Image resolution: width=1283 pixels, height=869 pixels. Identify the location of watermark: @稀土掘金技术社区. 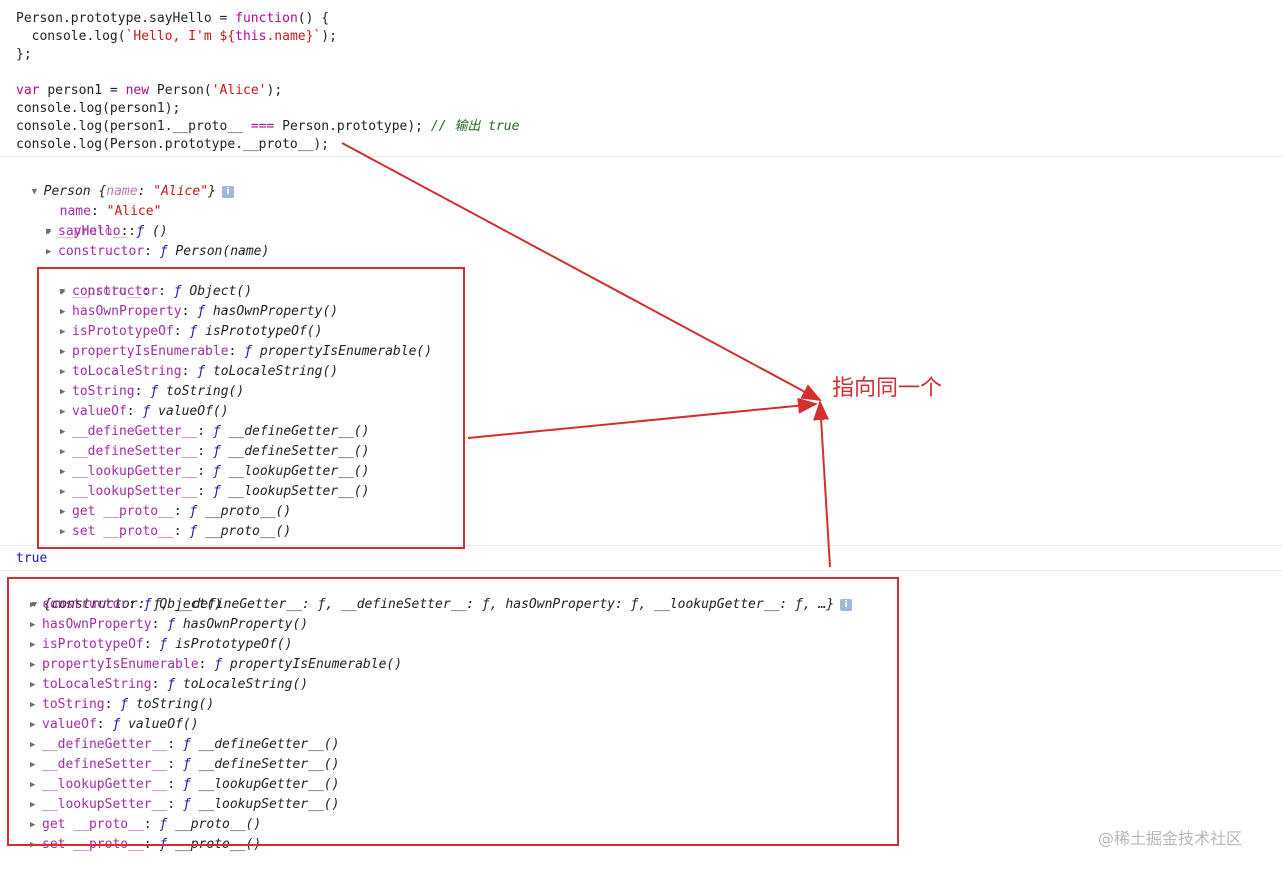
(1170, 838).